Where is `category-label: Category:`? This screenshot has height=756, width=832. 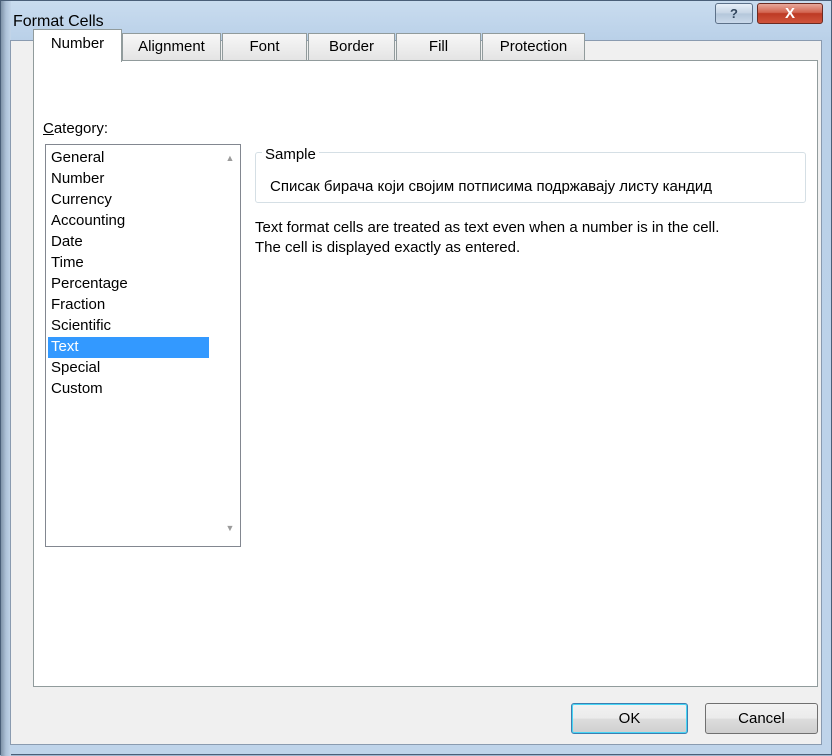 category-label: Category: is located at coordinates (75, 128).